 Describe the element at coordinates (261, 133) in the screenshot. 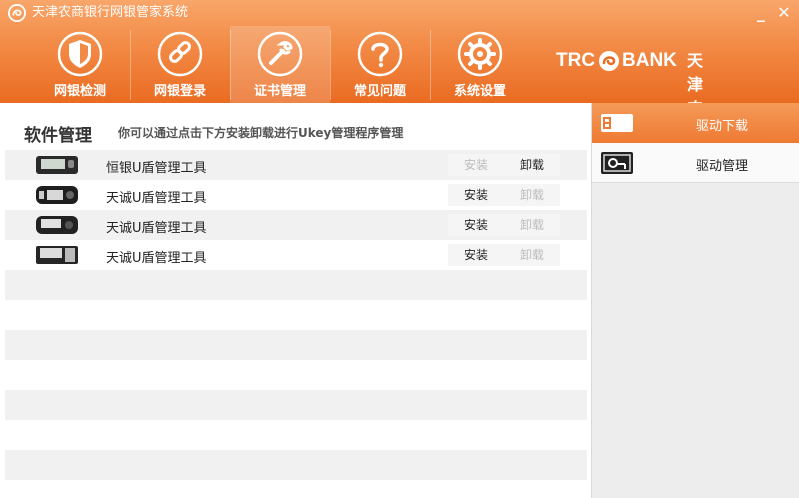

I see `page-description: 你可以通过点击下方安装卸载进行Ukey管理程序管理` at that location.